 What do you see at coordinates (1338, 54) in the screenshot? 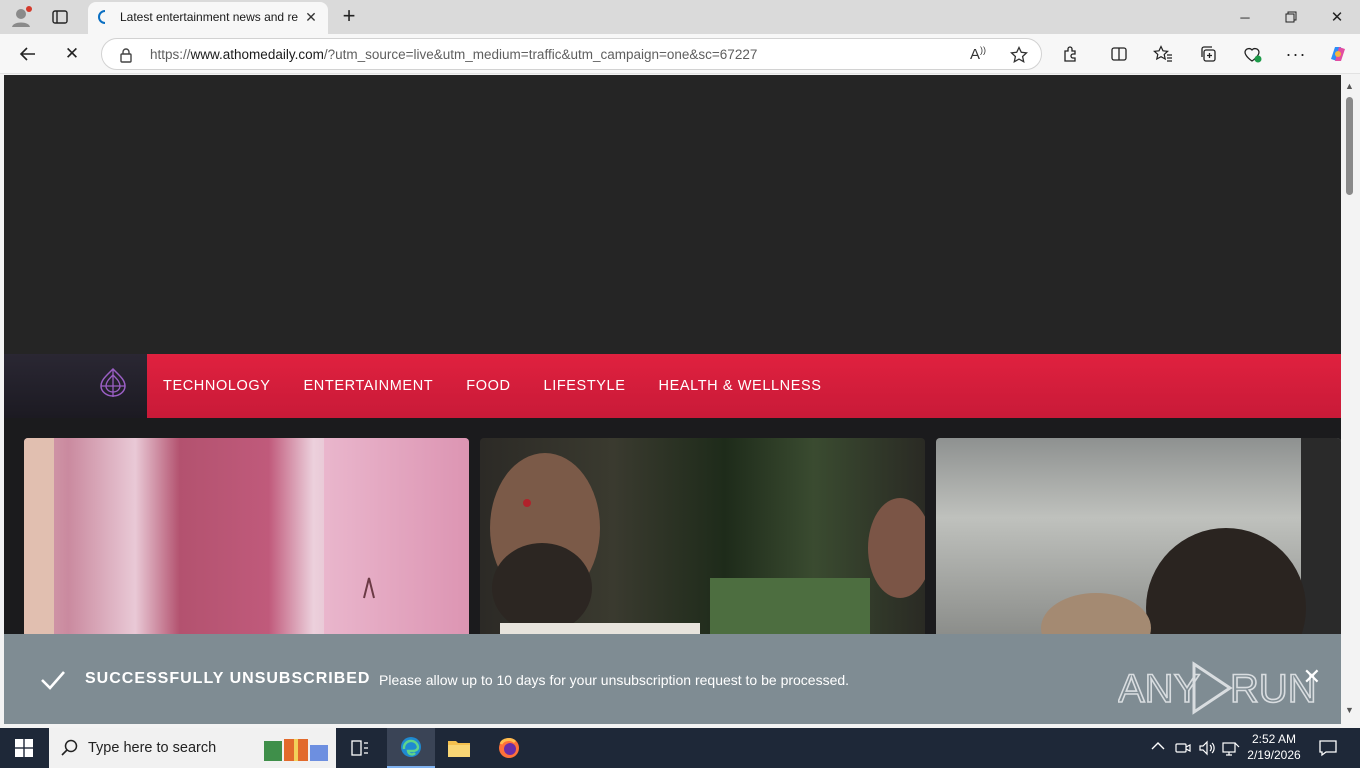
I see `copilot-icon` at bounding box center [1338, 54].